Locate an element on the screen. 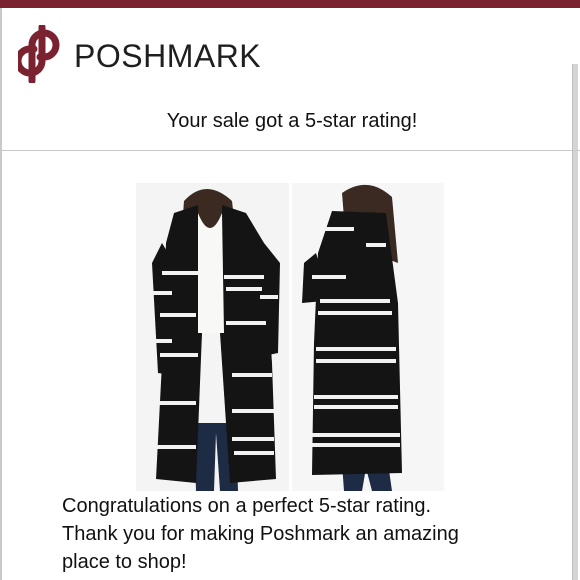 The height and width of the screenshot is (580, 580). header-divider is located at coordinates (290, 150).